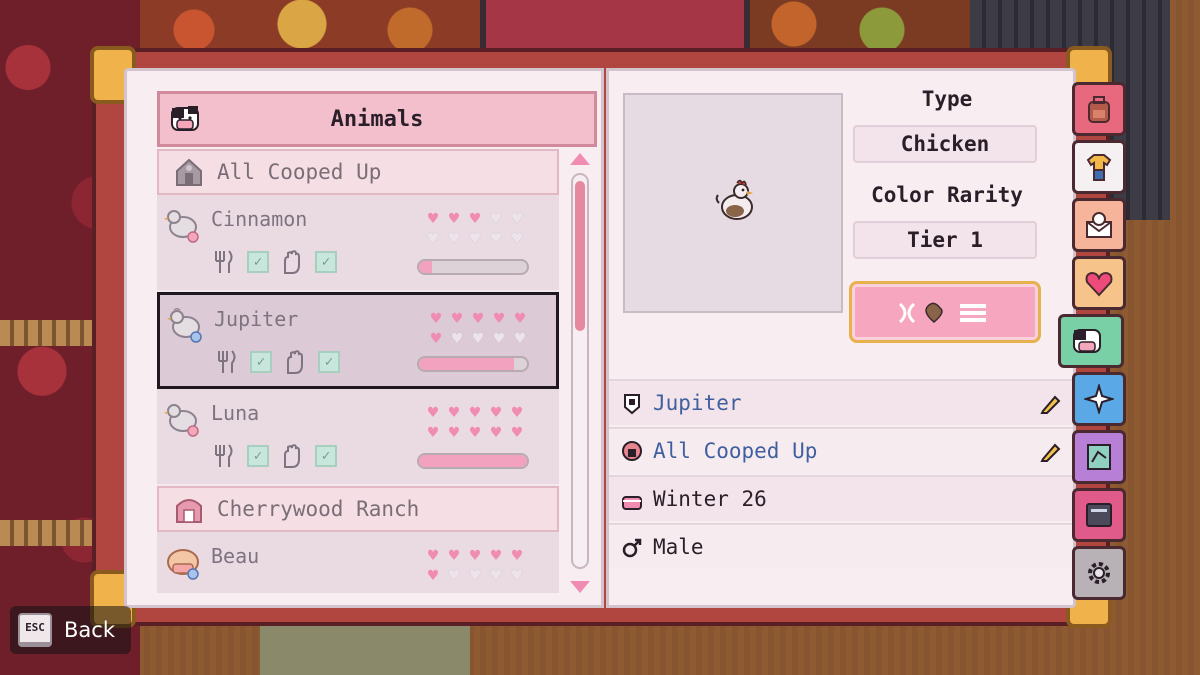 The height and width of the screenshot is (675, 1200). What do you see at coordinates (183, 564) in the screenshot?
I see `cow-male-icon` at bounding box center [183, 564].